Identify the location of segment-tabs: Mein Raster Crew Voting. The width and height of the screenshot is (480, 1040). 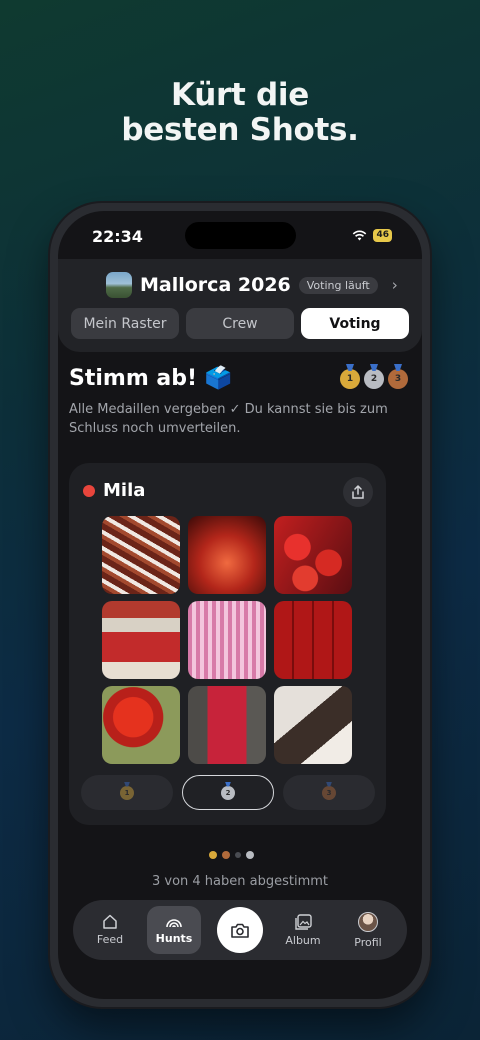
(240, 323).